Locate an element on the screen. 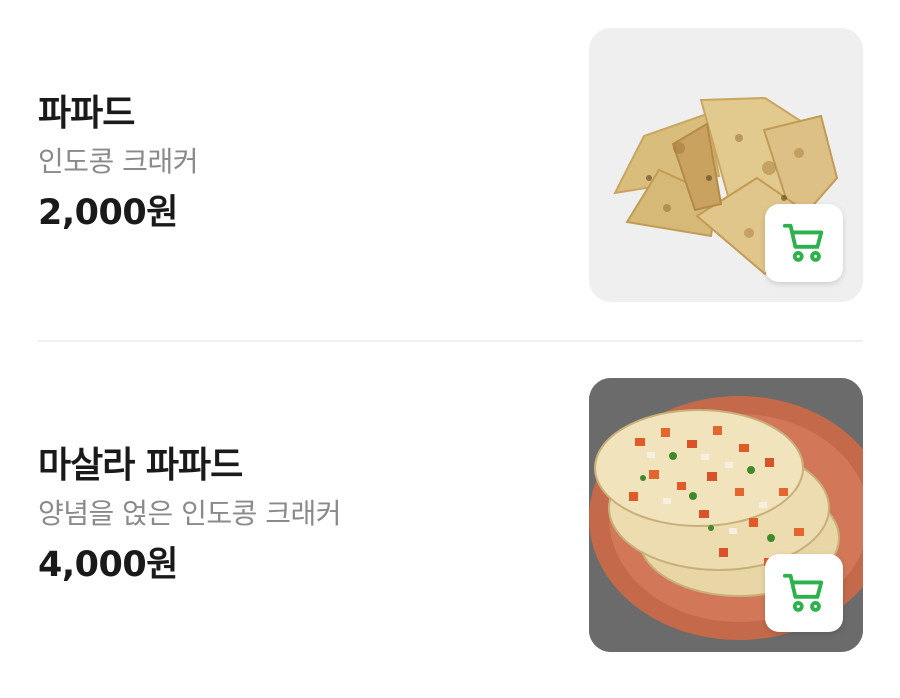  menu-item-text: 마살라 파파드 양념을 얹은 인도콩 크래커 4,000원 is located at coordinates (190, 515).